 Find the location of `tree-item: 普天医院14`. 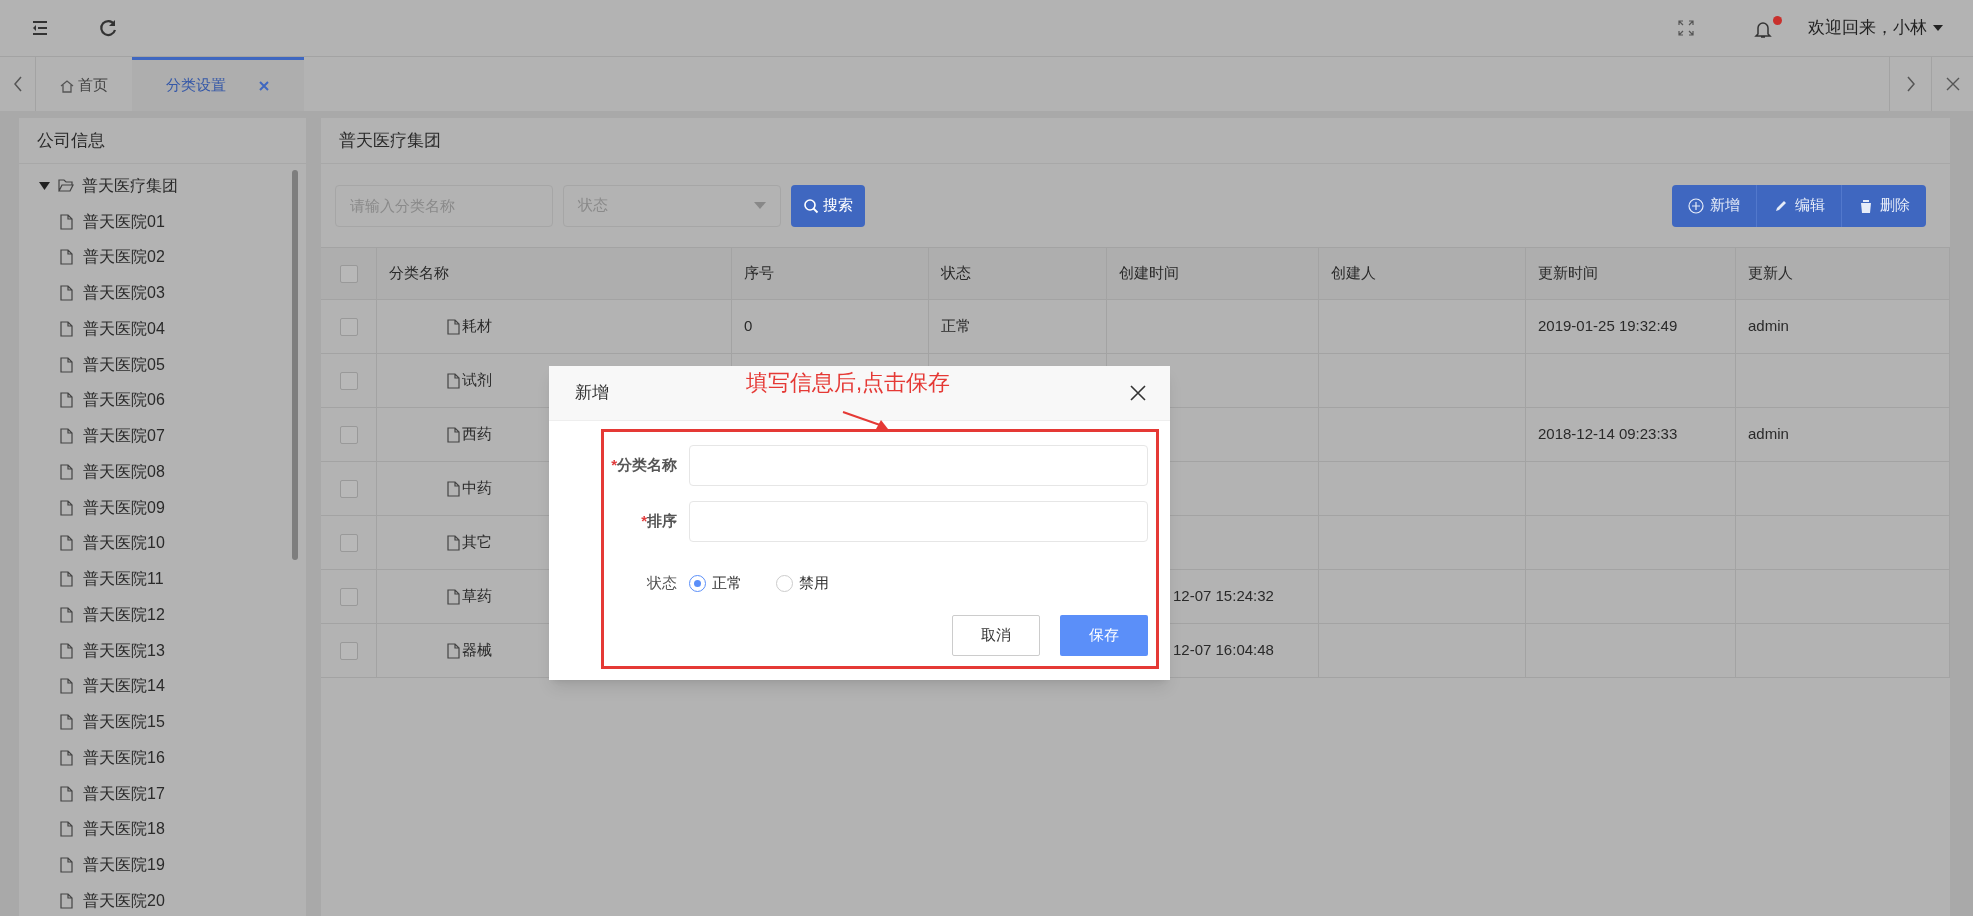

tree-item: 普天医院14 is located at coordinates (124, 686).